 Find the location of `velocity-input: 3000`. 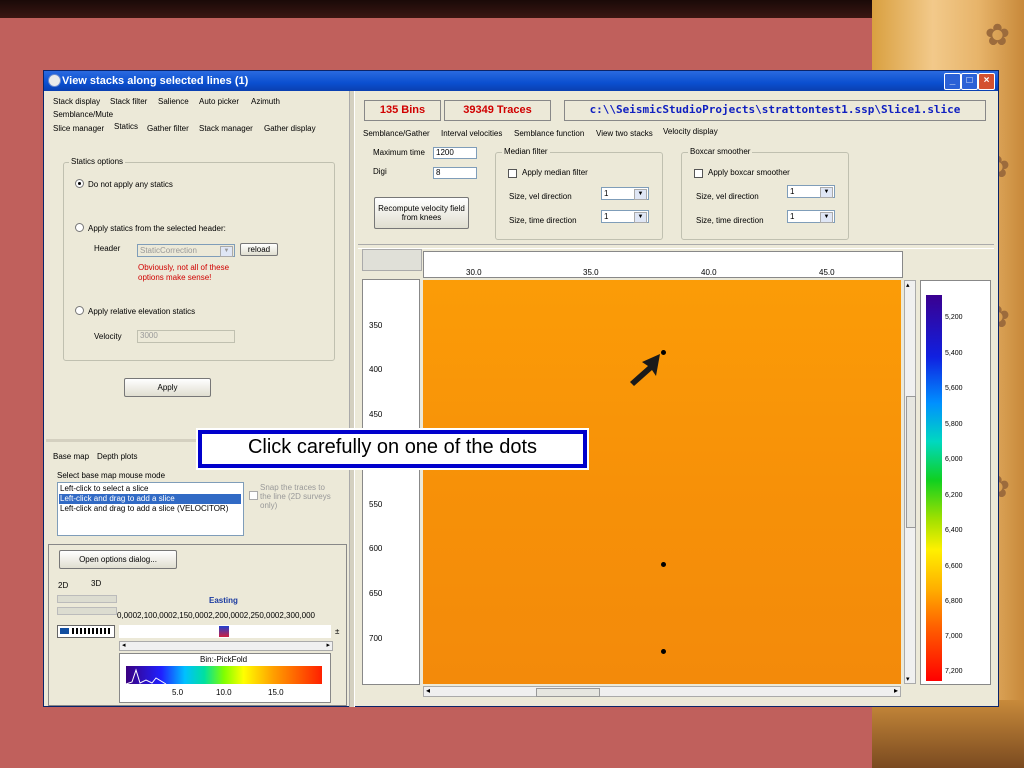

velocity-input: 3000 is located at coordinates (186, 336).